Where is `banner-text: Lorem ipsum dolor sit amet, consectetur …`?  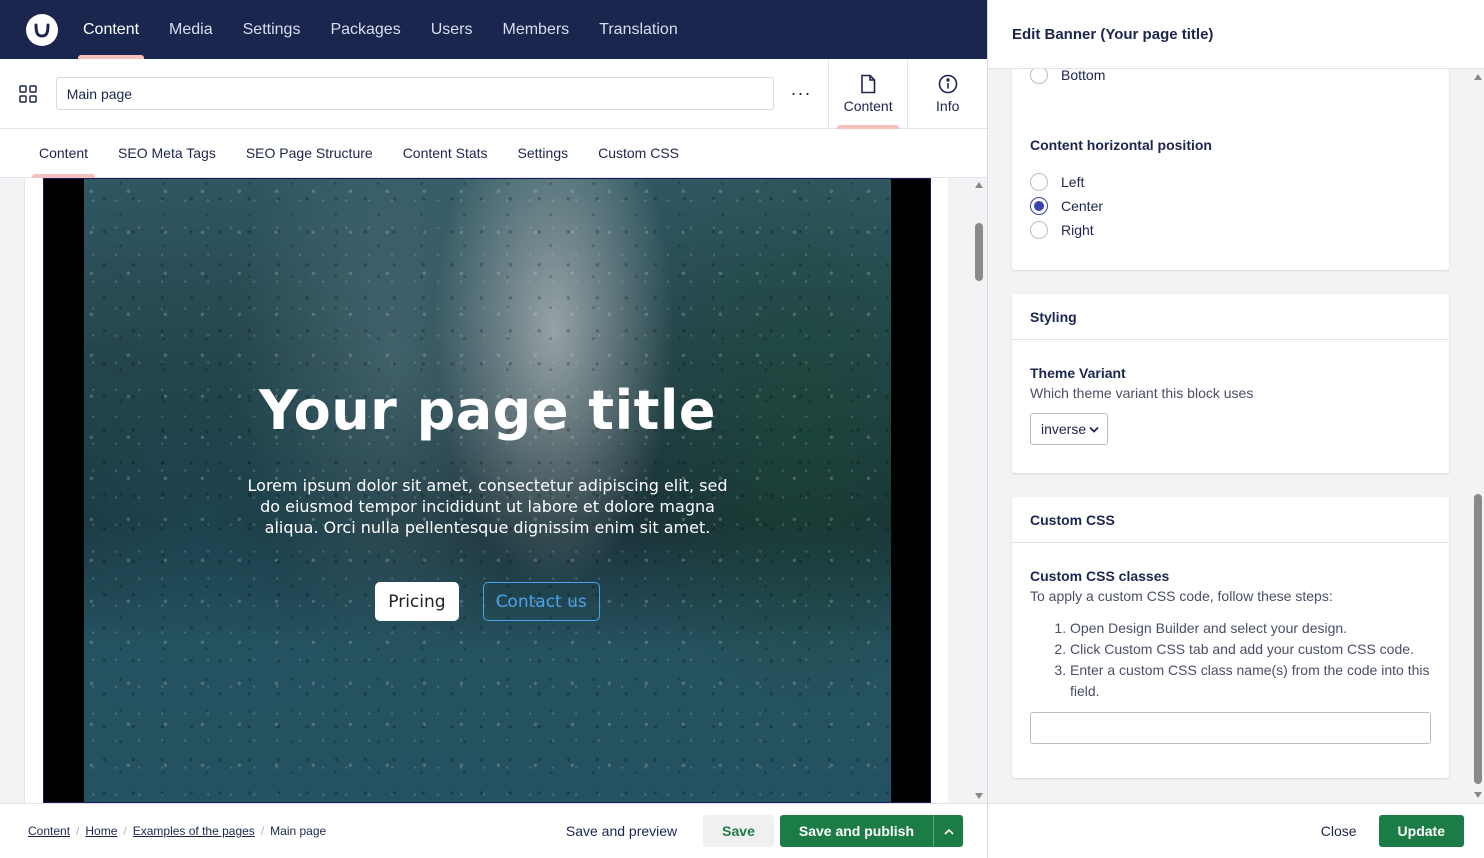
banner-text: Lorem ipsum dolor sit amet, consectetur … is located at coordinates (487, 506).